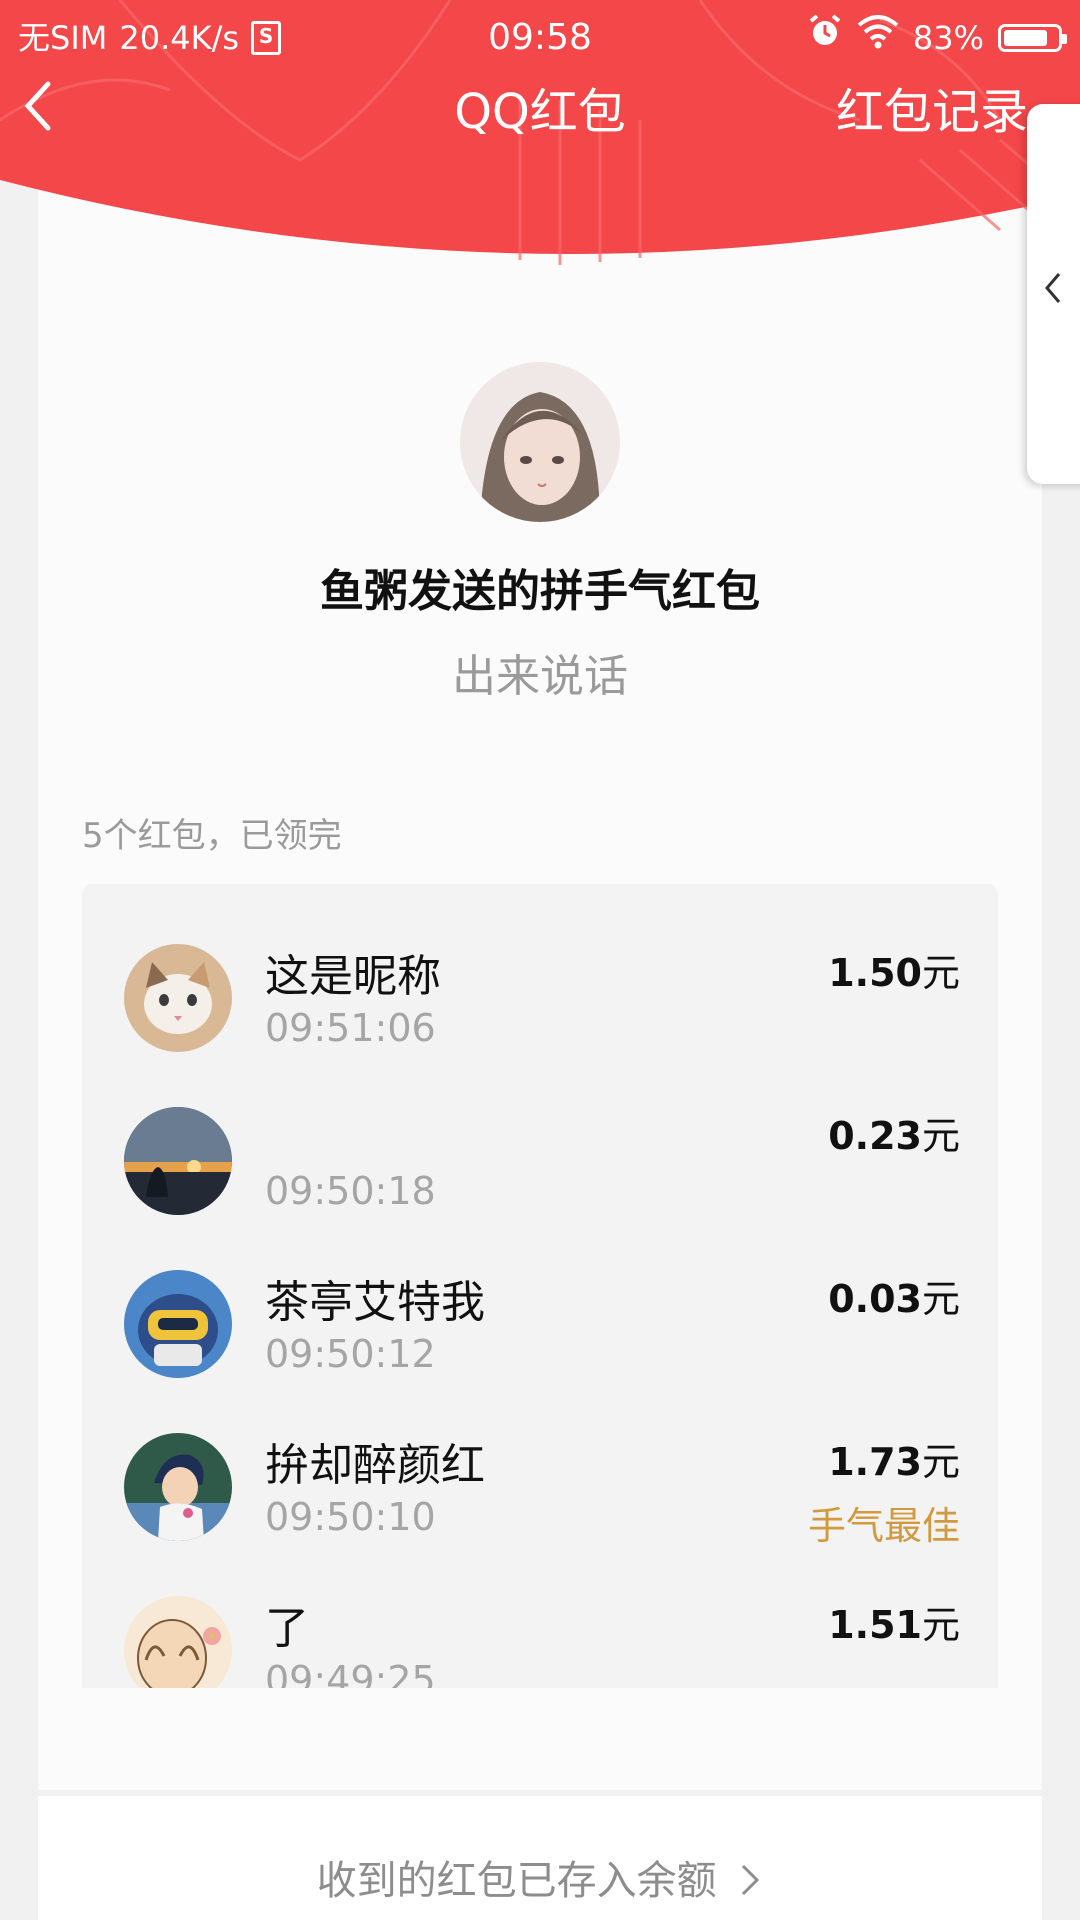 The image size is (1080, 1920). What do you see at coordinates (350, 1354) in the screenshot?
I see `recipient-time: 09:50:12` at bounding box center [350, 1354].